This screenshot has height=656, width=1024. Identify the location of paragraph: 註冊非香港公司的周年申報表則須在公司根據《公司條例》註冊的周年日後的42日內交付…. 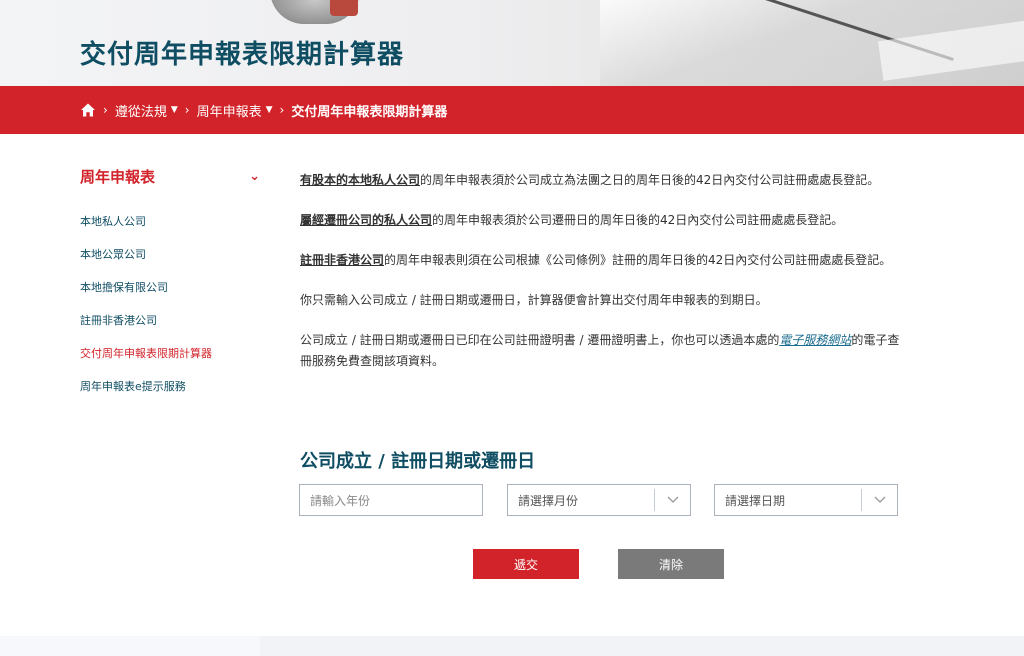
(600, 260).